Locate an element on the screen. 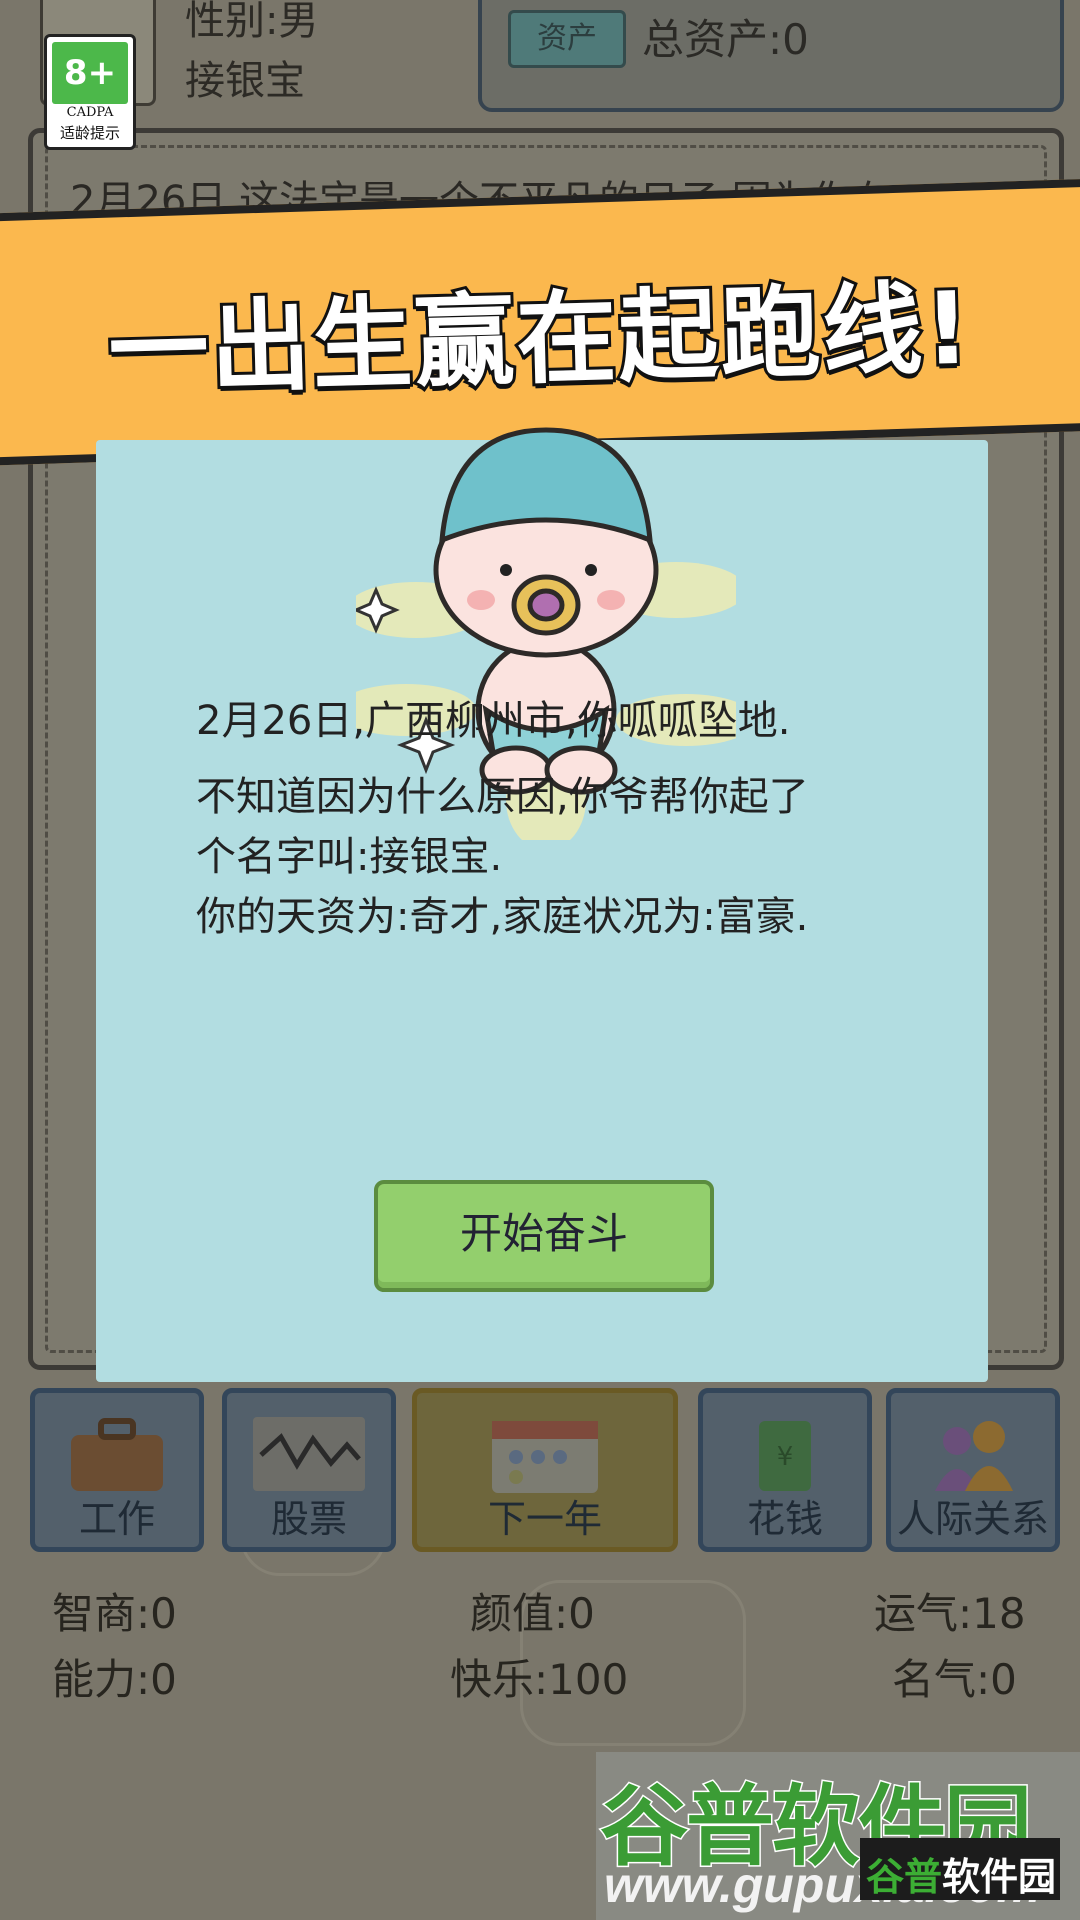 This screenshot has height=1920, width=1080. stat-happiness: 快乐:100 is located at coordinates (539, 1679).